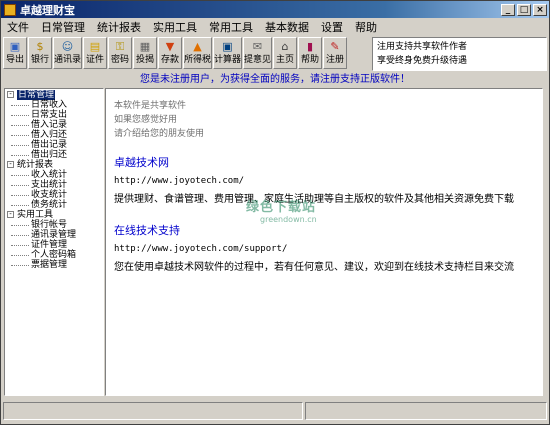 The width and height of the screenshot is (550, 425). Describe the element at coordinates (54, 135) in the screenshot. I see `tree-item: 借入归还` at that location.